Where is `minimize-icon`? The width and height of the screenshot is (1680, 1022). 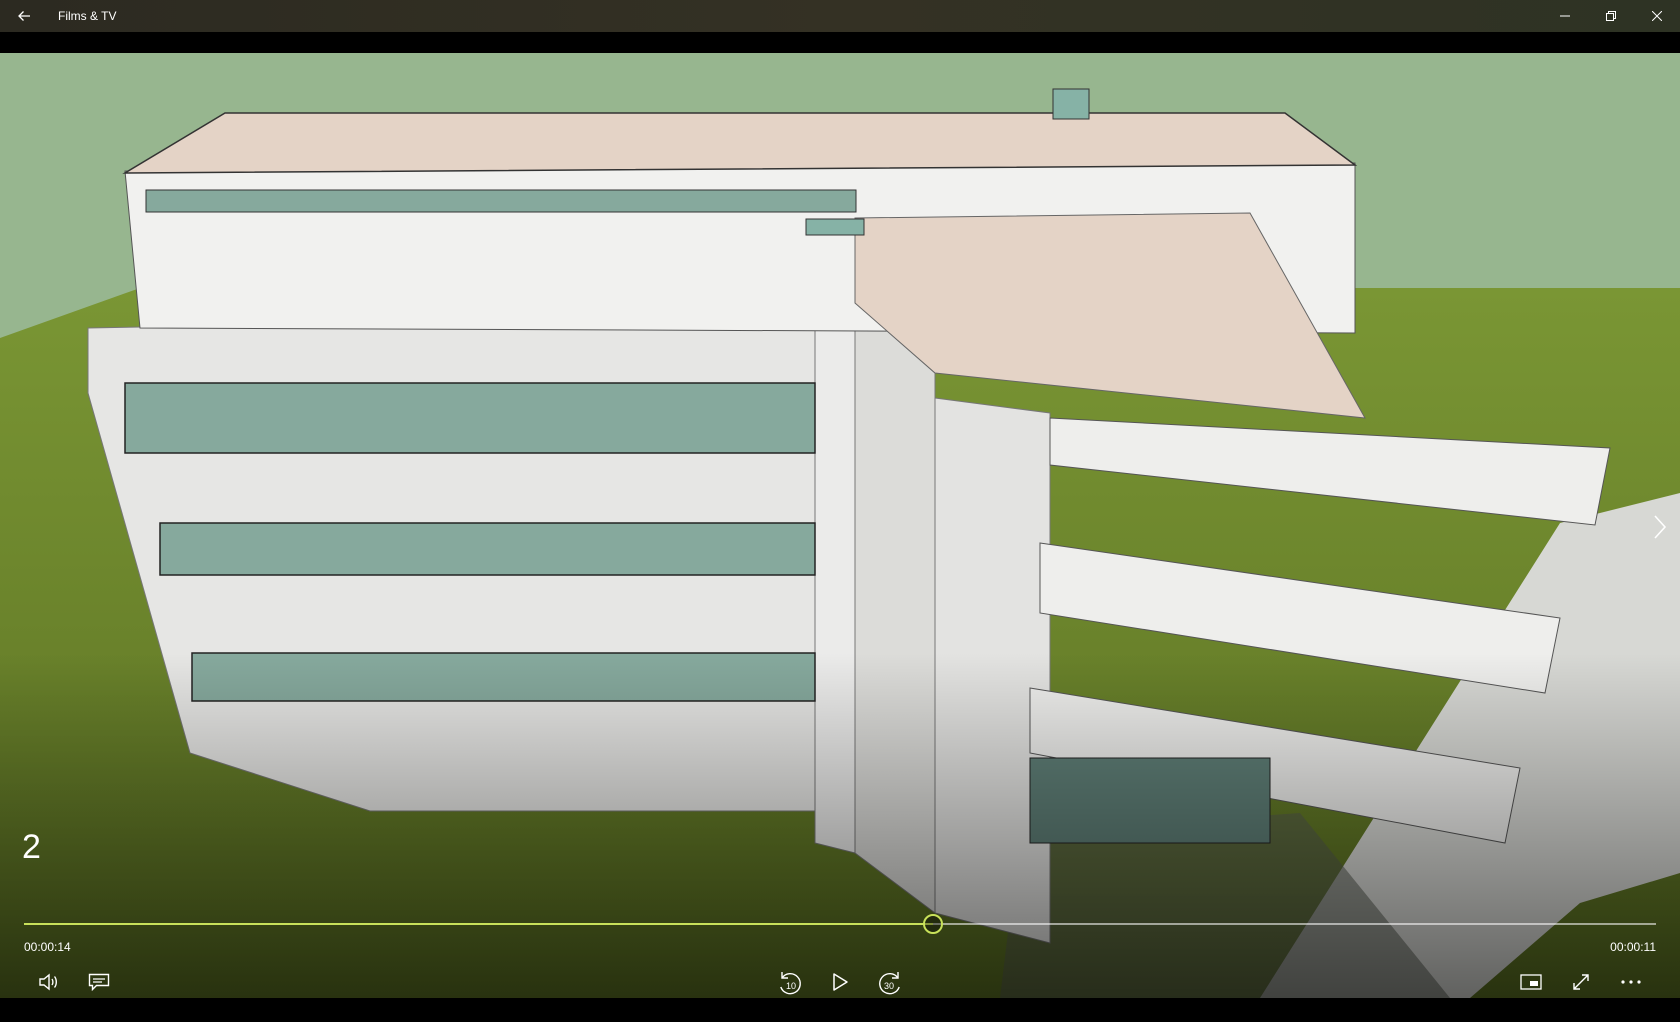 minimize-icon is located at coordinates (1565, 16).